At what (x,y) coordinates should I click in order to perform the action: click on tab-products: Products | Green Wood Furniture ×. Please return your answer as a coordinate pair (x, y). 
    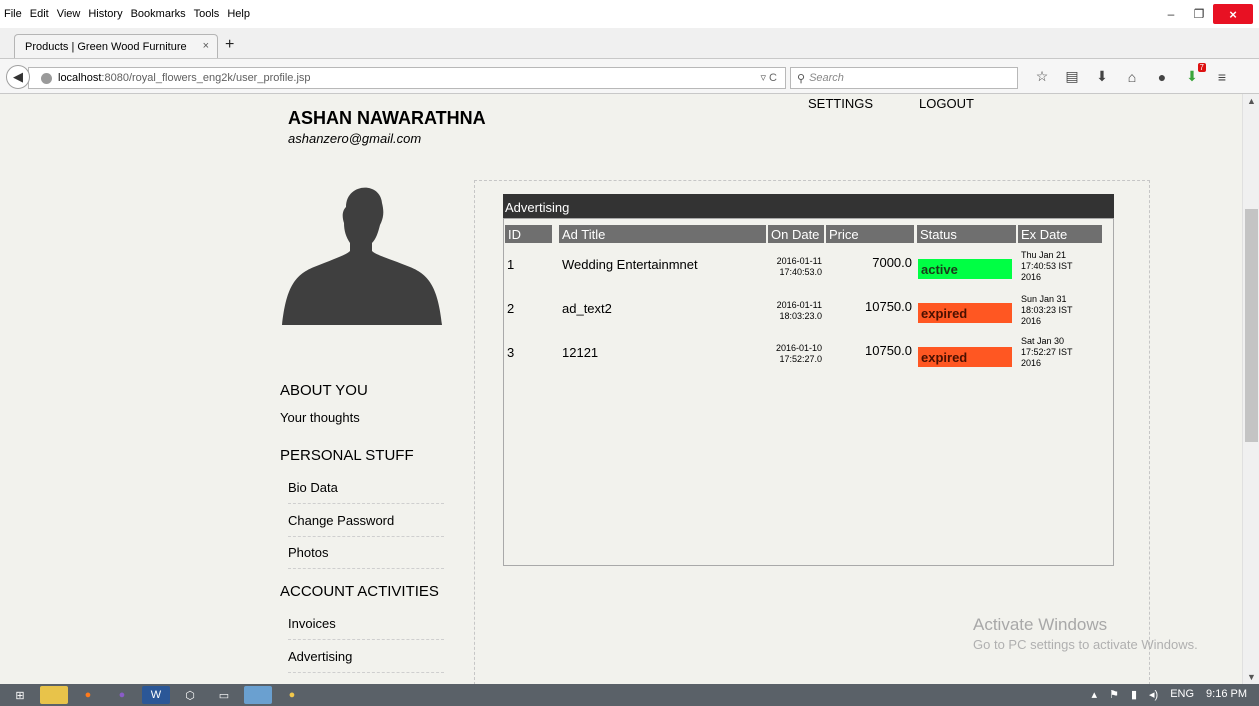
    Looking at the image, I should click on (116, 46).